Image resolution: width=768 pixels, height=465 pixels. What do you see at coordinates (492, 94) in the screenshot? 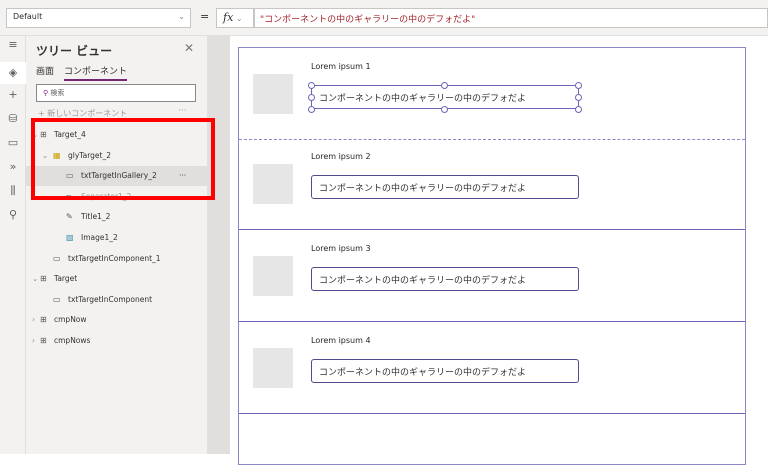
I see `gallery-row: Lorem ipsum 1 コンポーネントの中のギャラリーの中のデフォだよ` at bounding box center [492, 94].